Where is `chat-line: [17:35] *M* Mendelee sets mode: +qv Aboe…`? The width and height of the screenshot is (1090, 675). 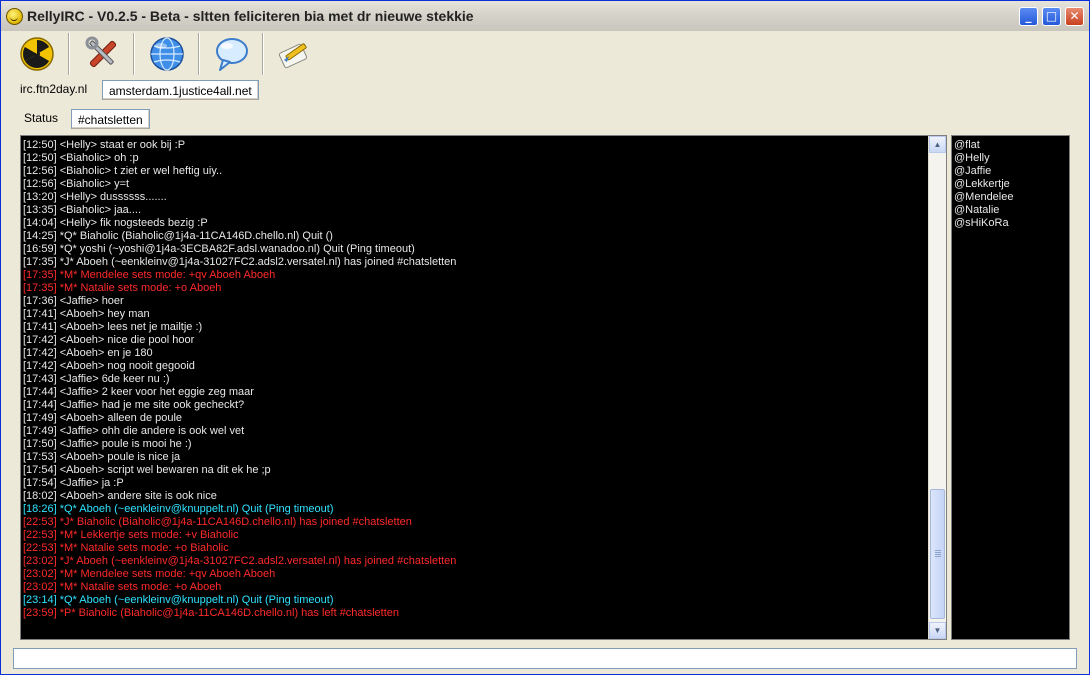 chat-line: [17:35] *M* Mendelee sets mode: +qv Aboe… is located at coordinates (149, 275).